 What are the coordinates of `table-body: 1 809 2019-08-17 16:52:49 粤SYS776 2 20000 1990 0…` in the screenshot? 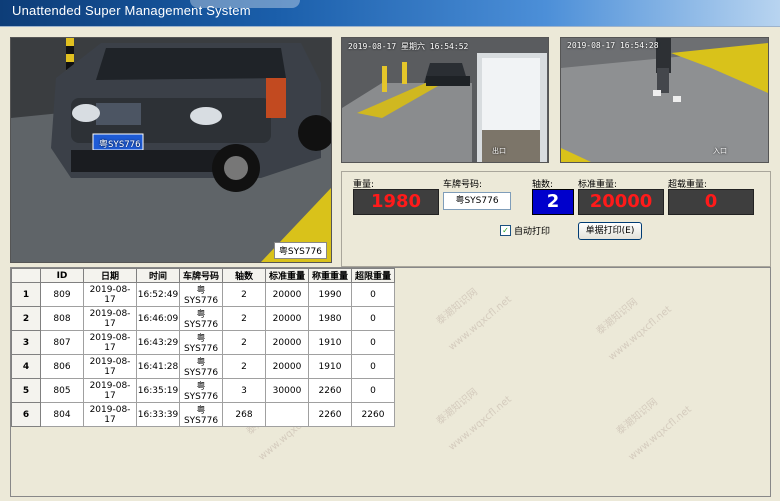 It's located at (203, 354).